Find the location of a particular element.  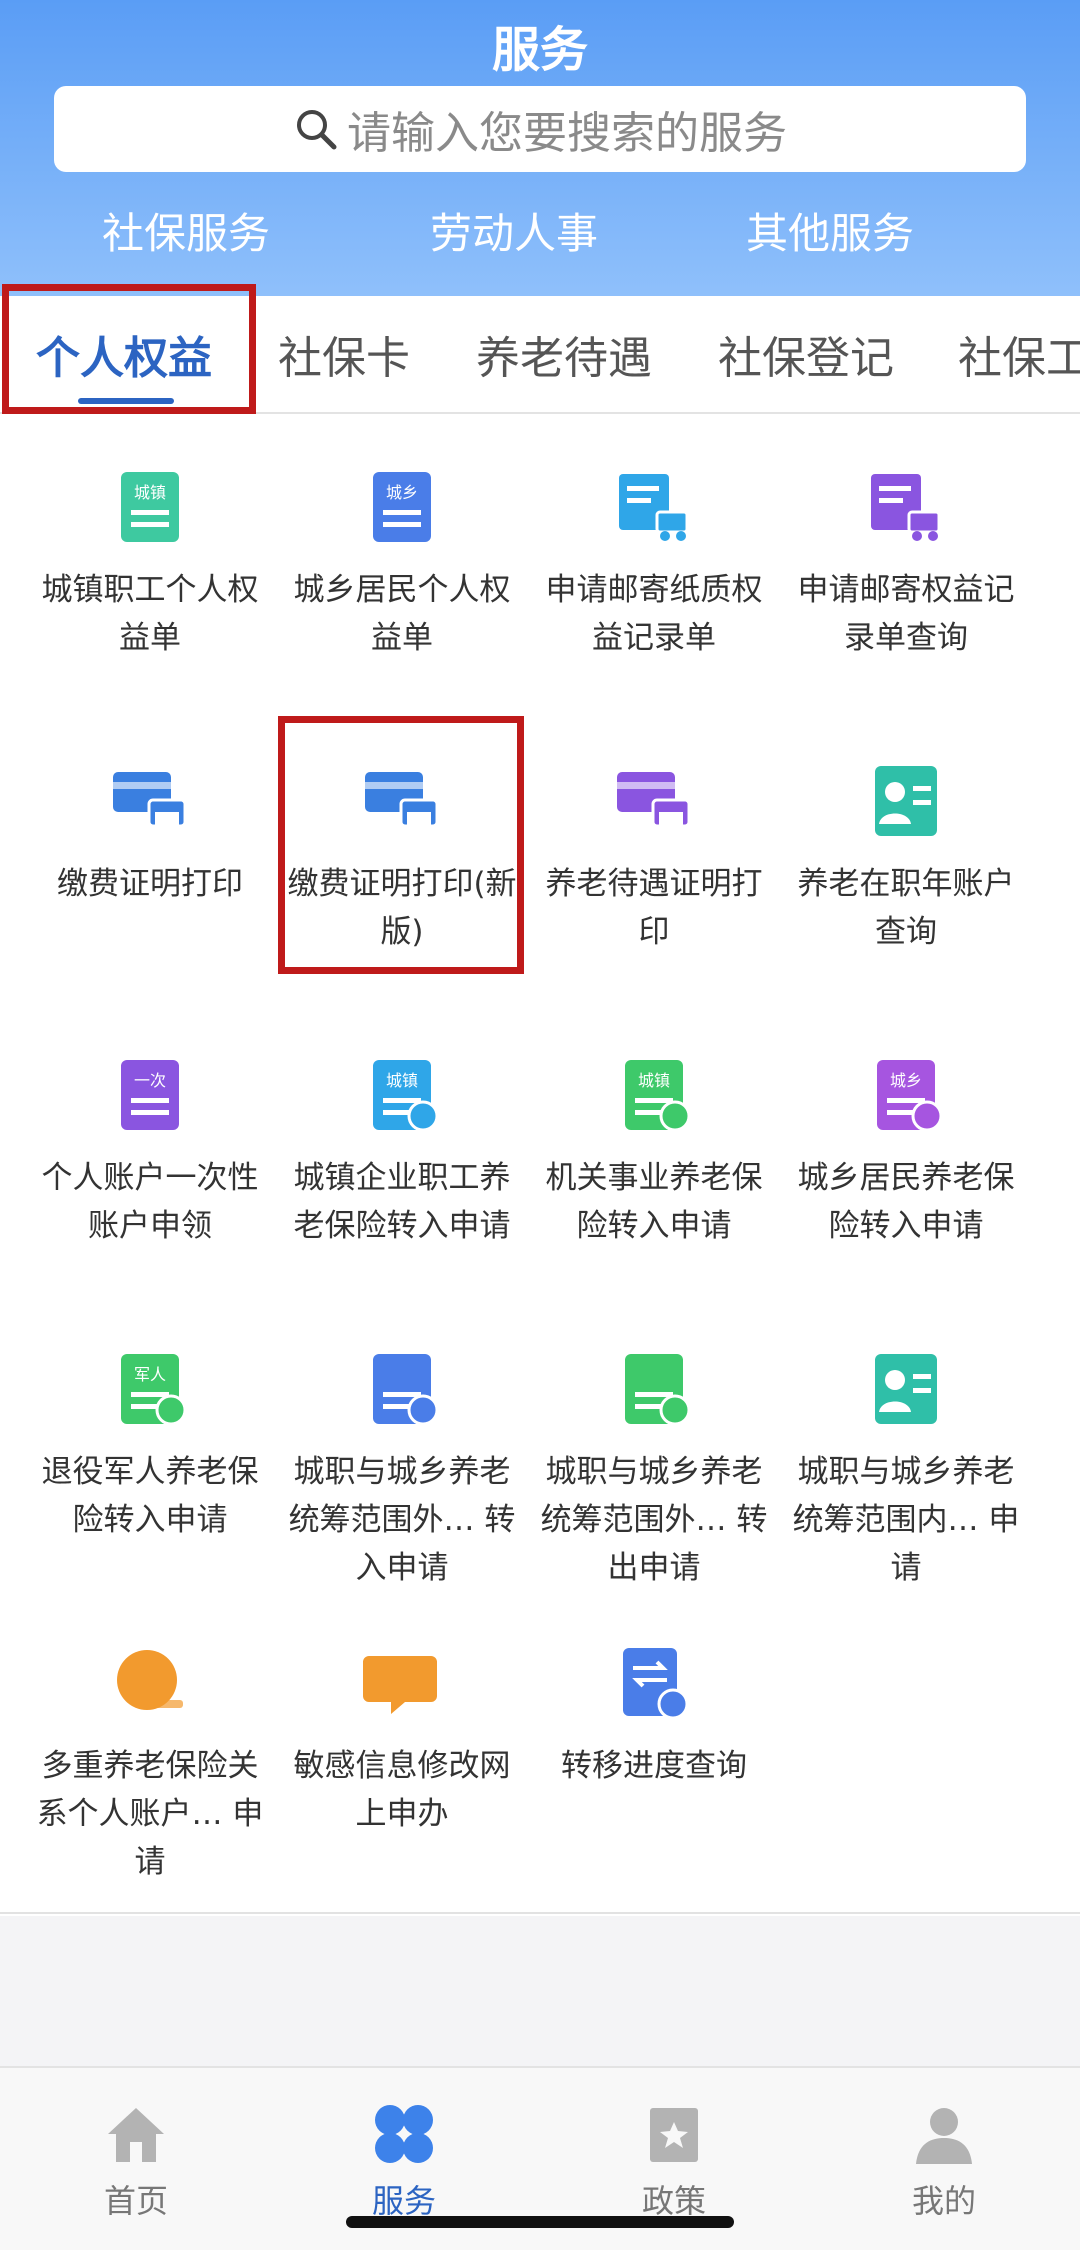

veteran-transfer-in-icon: 军人 is located at coordinates (154, 1390).